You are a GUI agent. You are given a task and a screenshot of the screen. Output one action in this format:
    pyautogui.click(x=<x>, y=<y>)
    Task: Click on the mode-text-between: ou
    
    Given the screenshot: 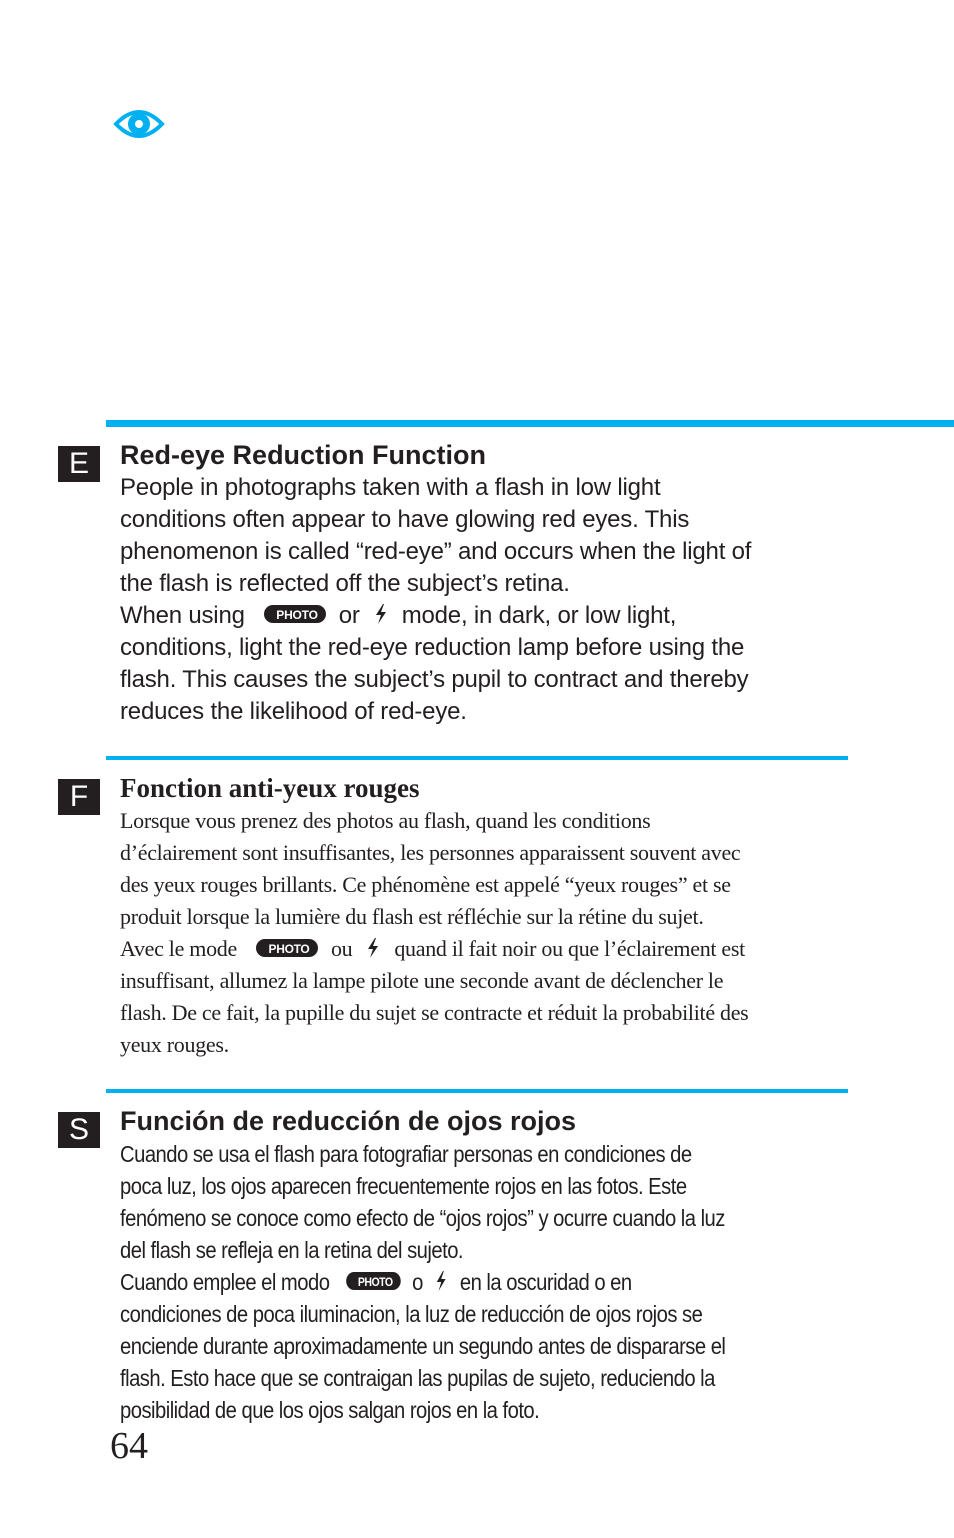 What is the action you would take?
    pyautogui.click(x=341, y=948)
    